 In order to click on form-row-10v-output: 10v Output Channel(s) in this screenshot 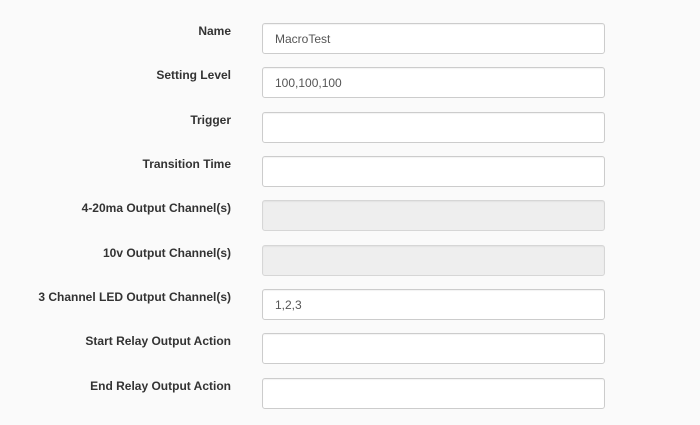, I will do `click(350, 260)`.